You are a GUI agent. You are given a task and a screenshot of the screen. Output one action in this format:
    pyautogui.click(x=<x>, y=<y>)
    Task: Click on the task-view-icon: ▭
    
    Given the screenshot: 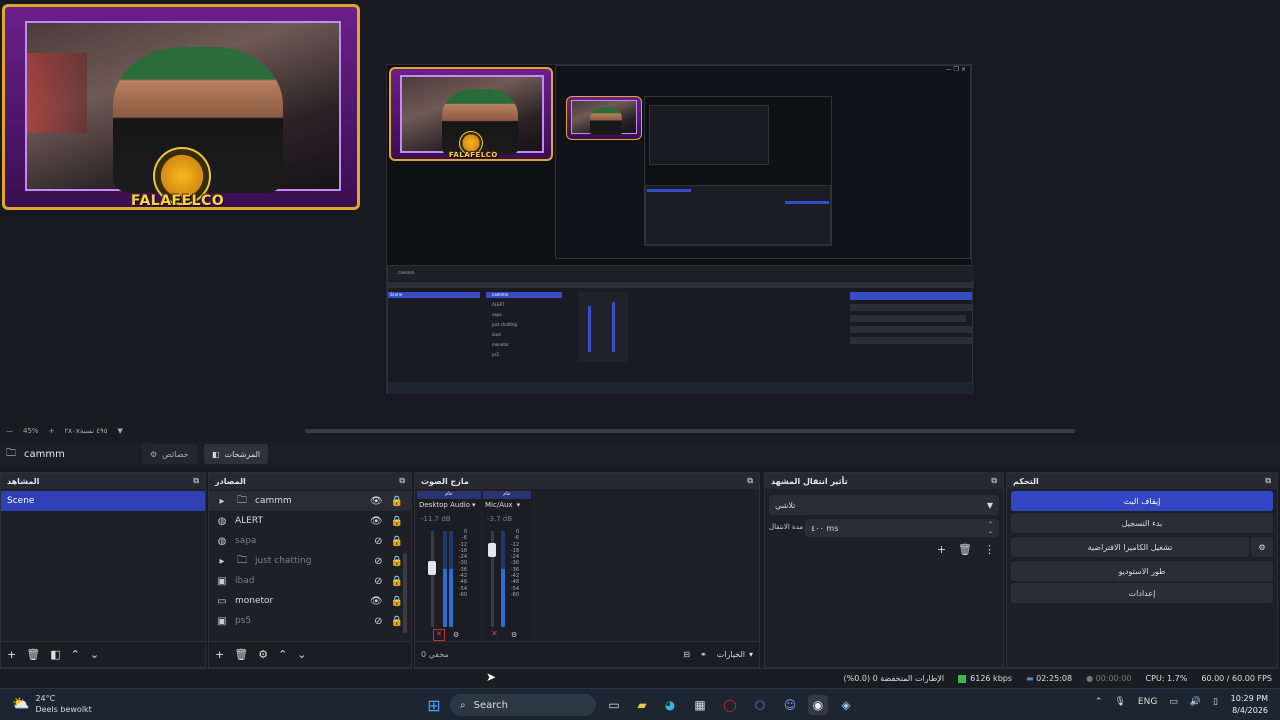 What is the action you would take?
    pyautogui.click(x=614, y=705)
    